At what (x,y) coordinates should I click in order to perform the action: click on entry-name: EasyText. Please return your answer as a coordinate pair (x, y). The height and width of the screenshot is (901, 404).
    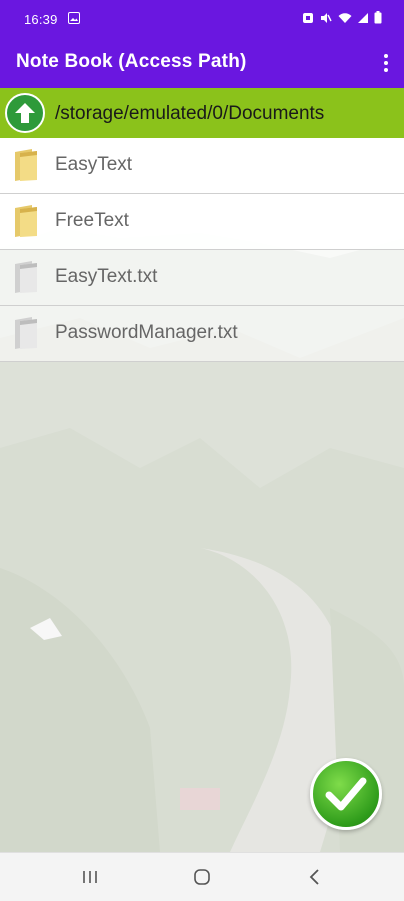
    Looking at the image, I should click on (94, 164).